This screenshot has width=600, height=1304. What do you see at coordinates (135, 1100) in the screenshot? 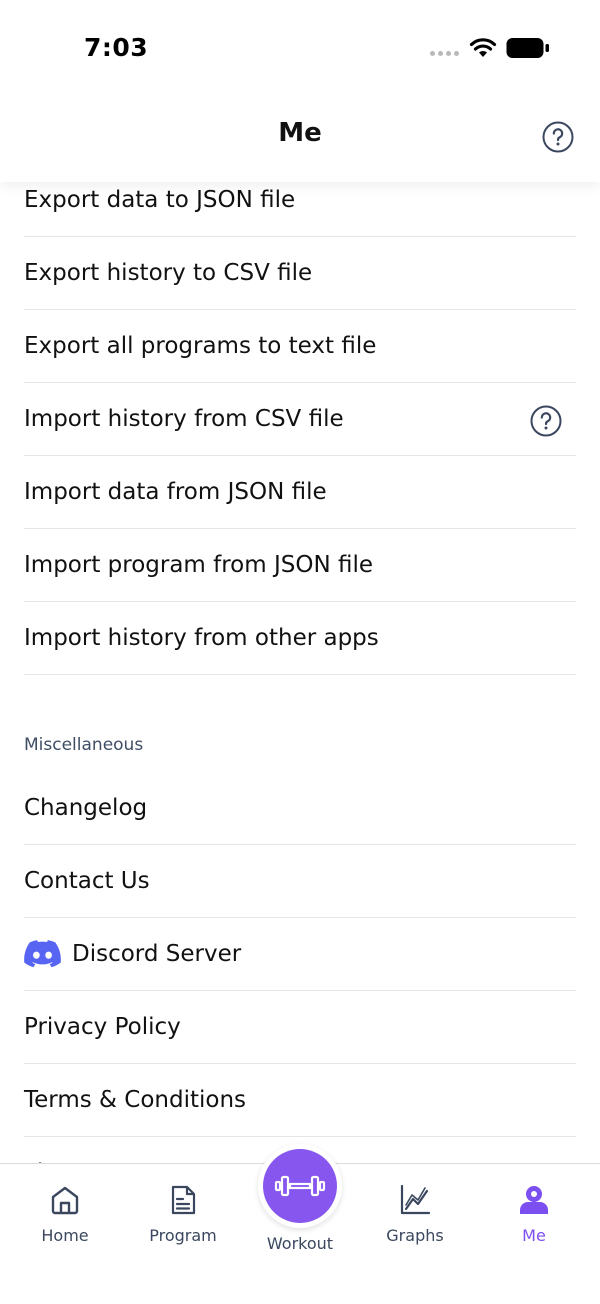
I see `row-label: Terms & Conditions` at bounding box center [135, 1100].